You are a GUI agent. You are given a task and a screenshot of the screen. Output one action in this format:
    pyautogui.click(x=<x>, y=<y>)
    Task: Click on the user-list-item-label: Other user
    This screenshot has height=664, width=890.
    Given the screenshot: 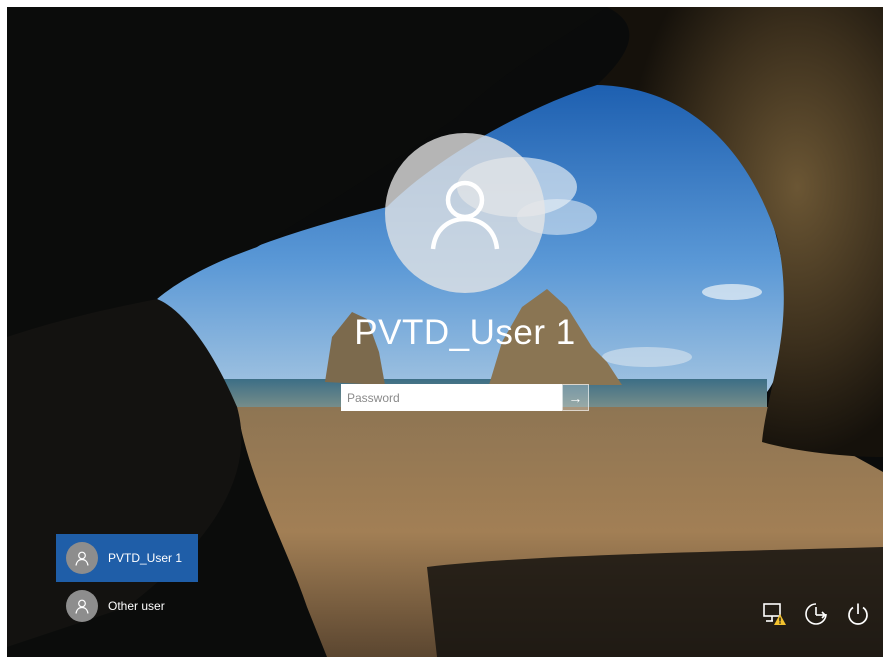 What is the action you would take?
    pyautogui.click(x=136, y=606)
    